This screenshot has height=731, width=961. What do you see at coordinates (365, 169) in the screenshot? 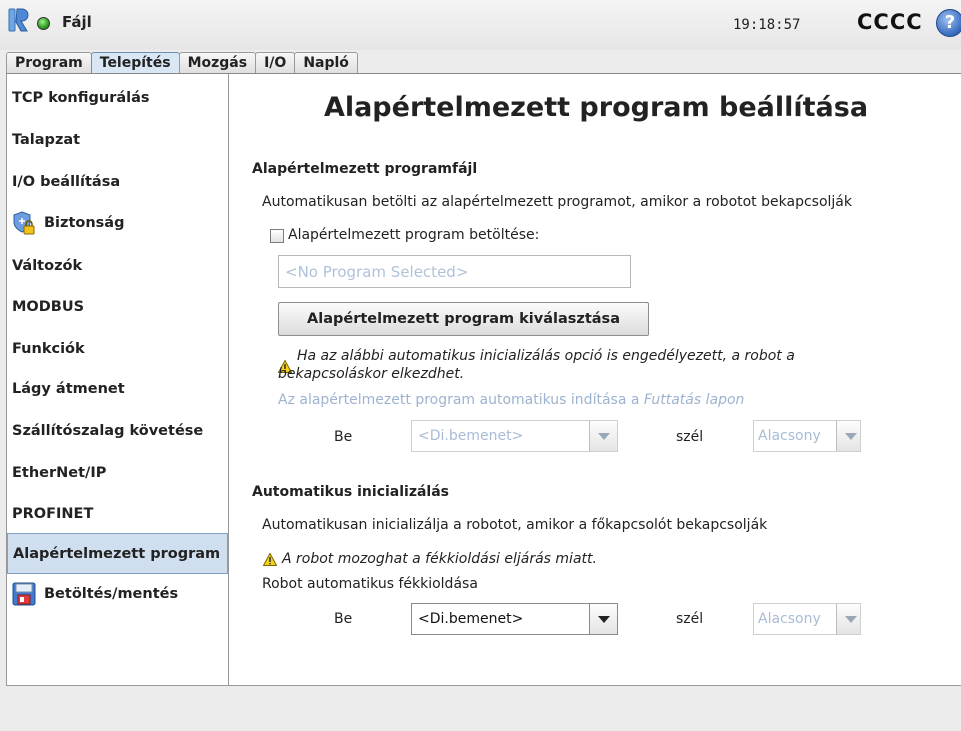
I see `default-file-section-title: Alapértelmezett programfájl` at bounding box center [365, 169].